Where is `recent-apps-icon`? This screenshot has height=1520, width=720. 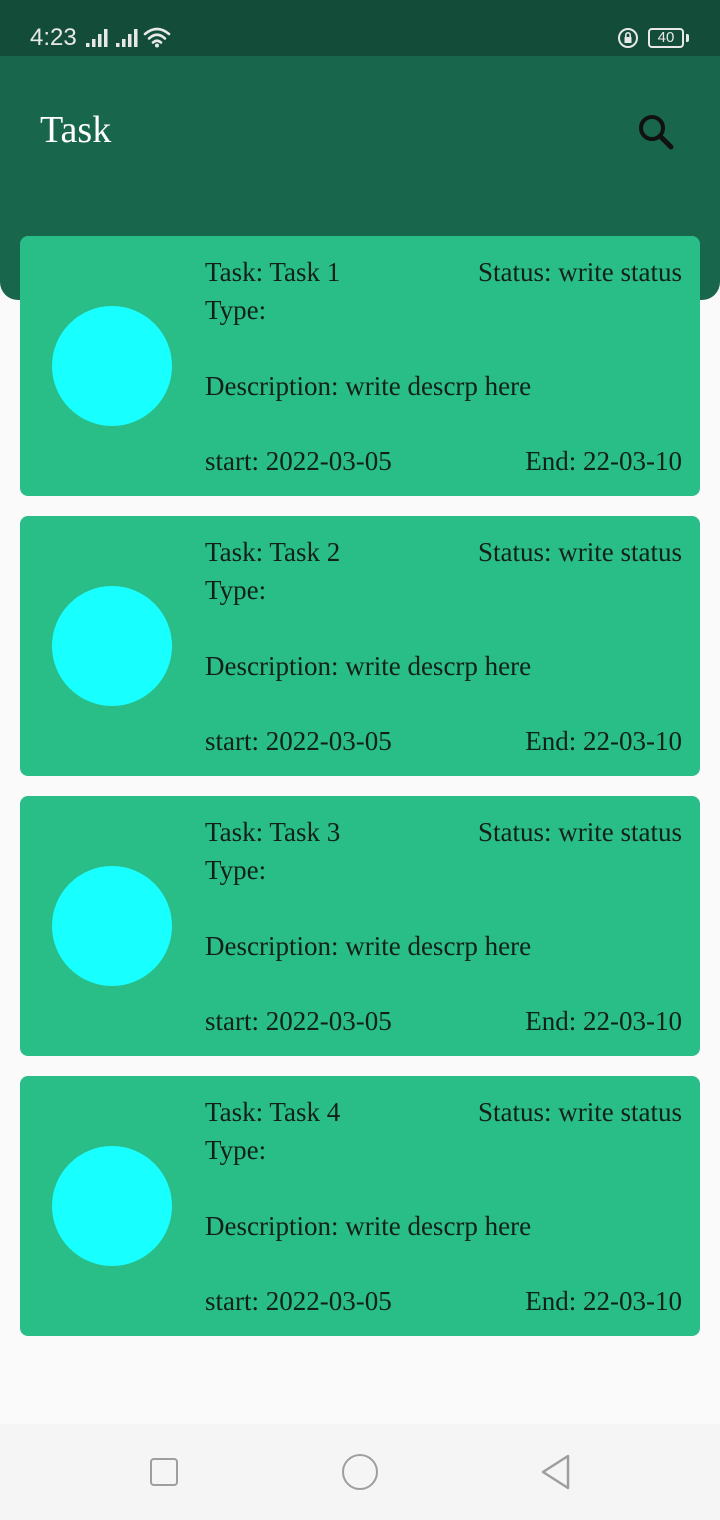 recent-apps-icon is located at coordinates (164, 1472).